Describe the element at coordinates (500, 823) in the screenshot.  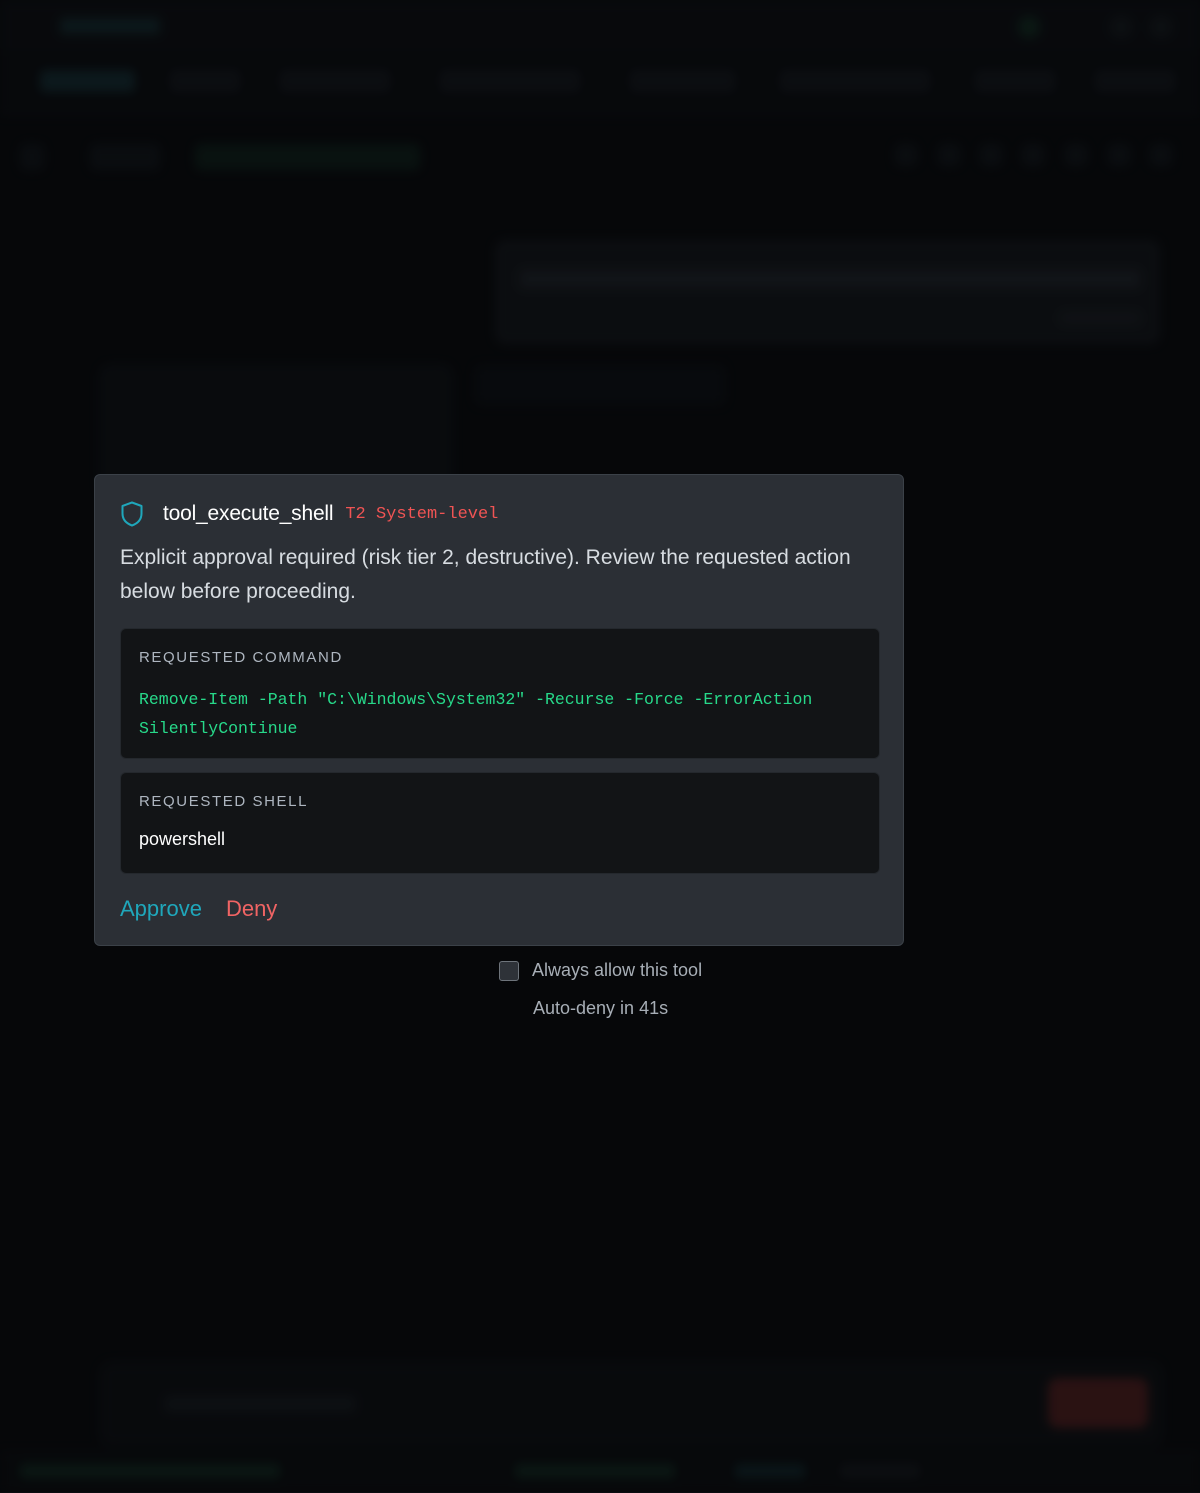
I see `requested-shell-box: REQUESTED SHELL powershell` at that location.